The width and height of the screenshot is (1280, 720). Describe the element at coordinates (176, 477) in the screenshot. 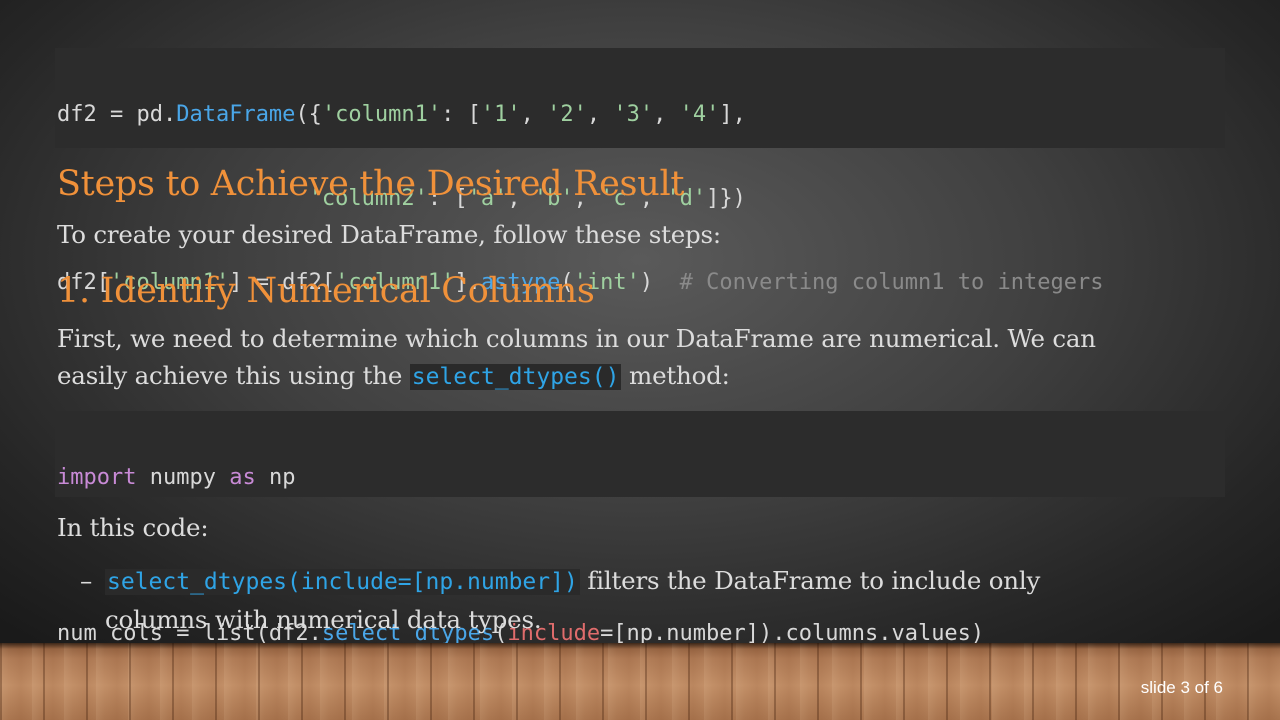

I see `code-line: import numpy as np` at that location.